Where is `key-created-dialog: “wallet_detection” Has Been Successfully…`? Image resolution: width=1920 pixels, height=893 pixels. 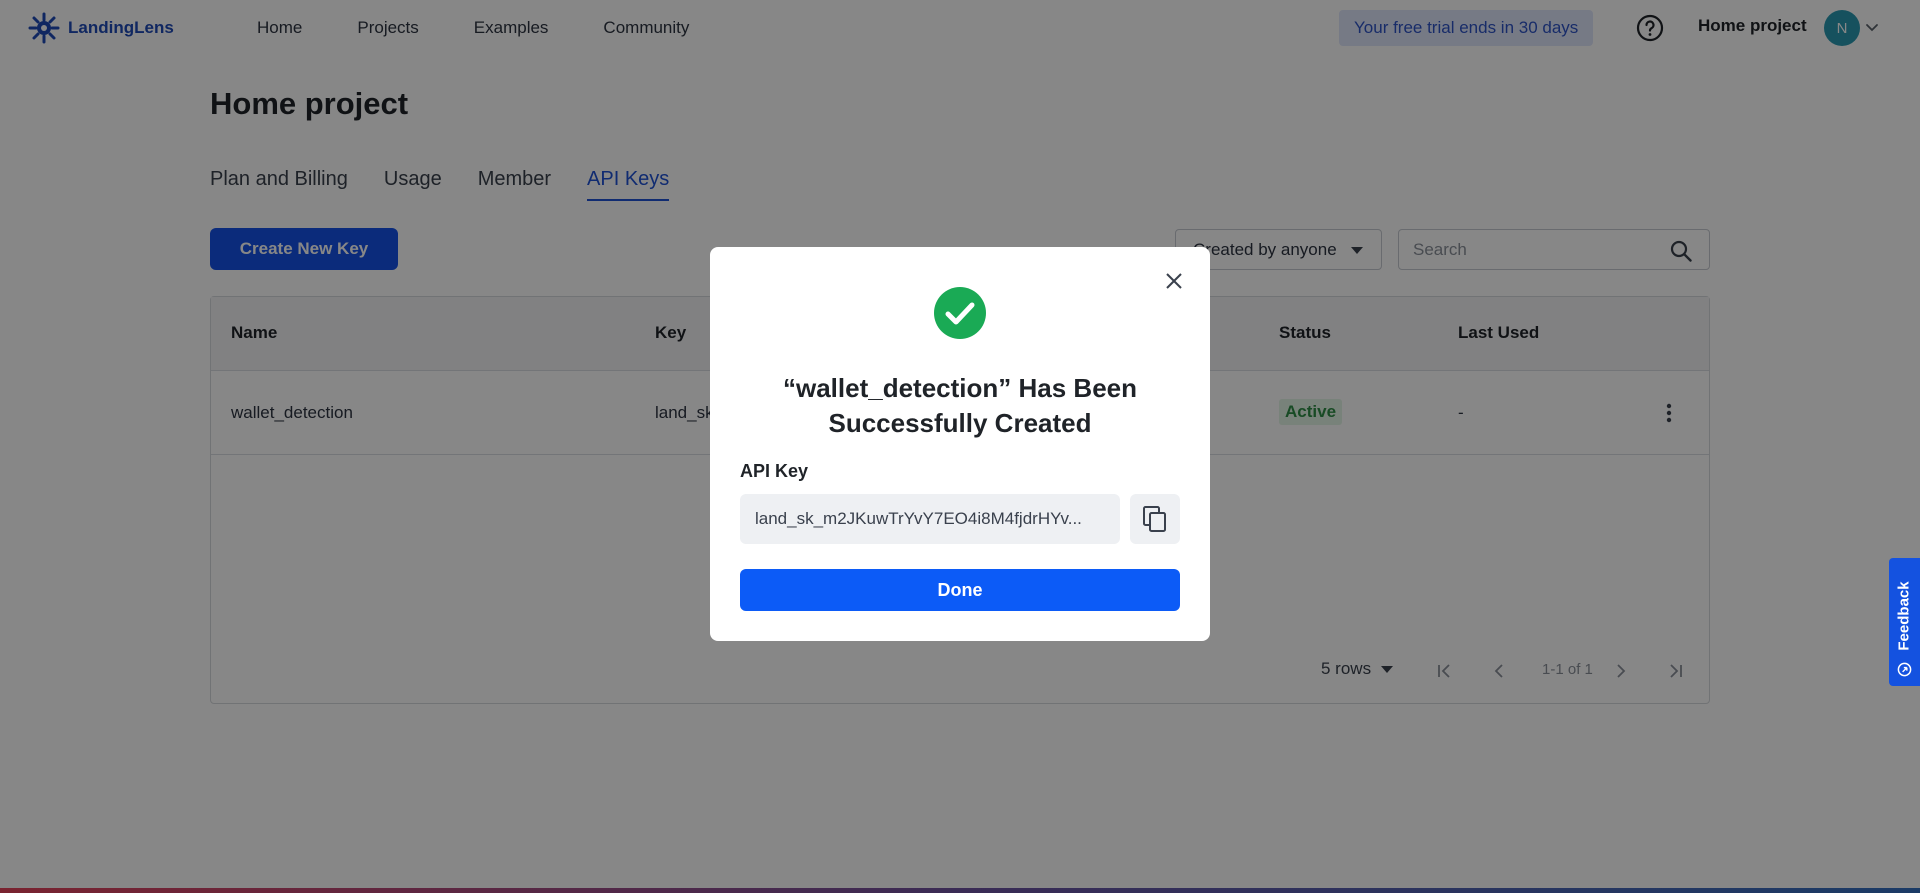 key-created-dialog: “wallet_detection” Has Been Successfully… is located at coordinates (960, 444).